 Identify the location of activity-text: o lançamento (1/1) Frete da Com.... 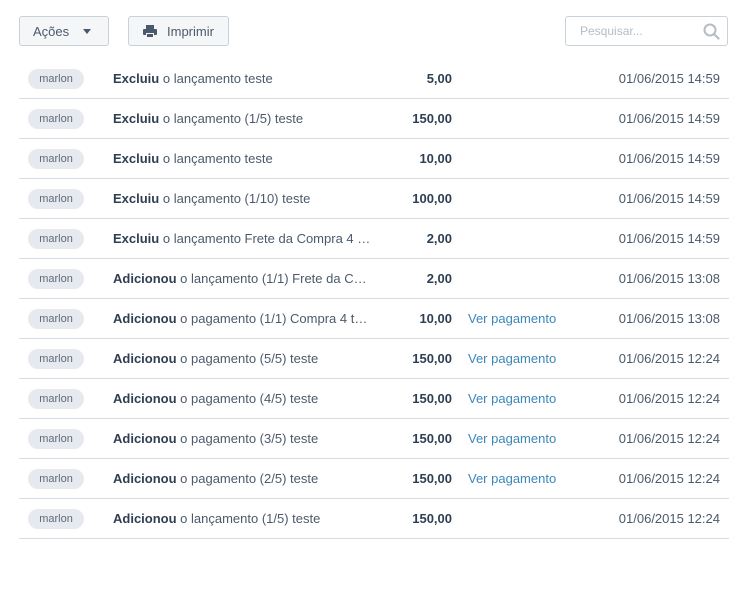
(275, 278).